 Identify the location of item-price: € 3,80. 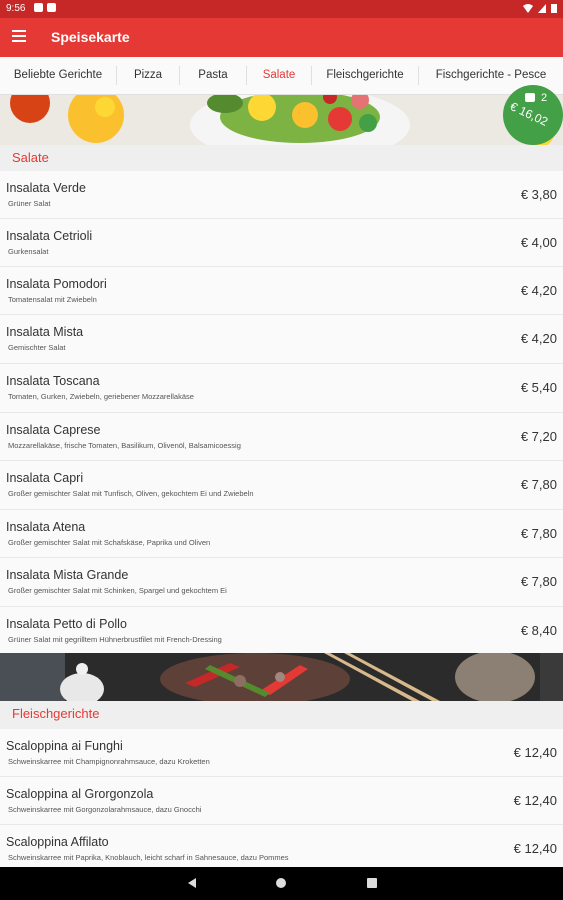
(538, 194).